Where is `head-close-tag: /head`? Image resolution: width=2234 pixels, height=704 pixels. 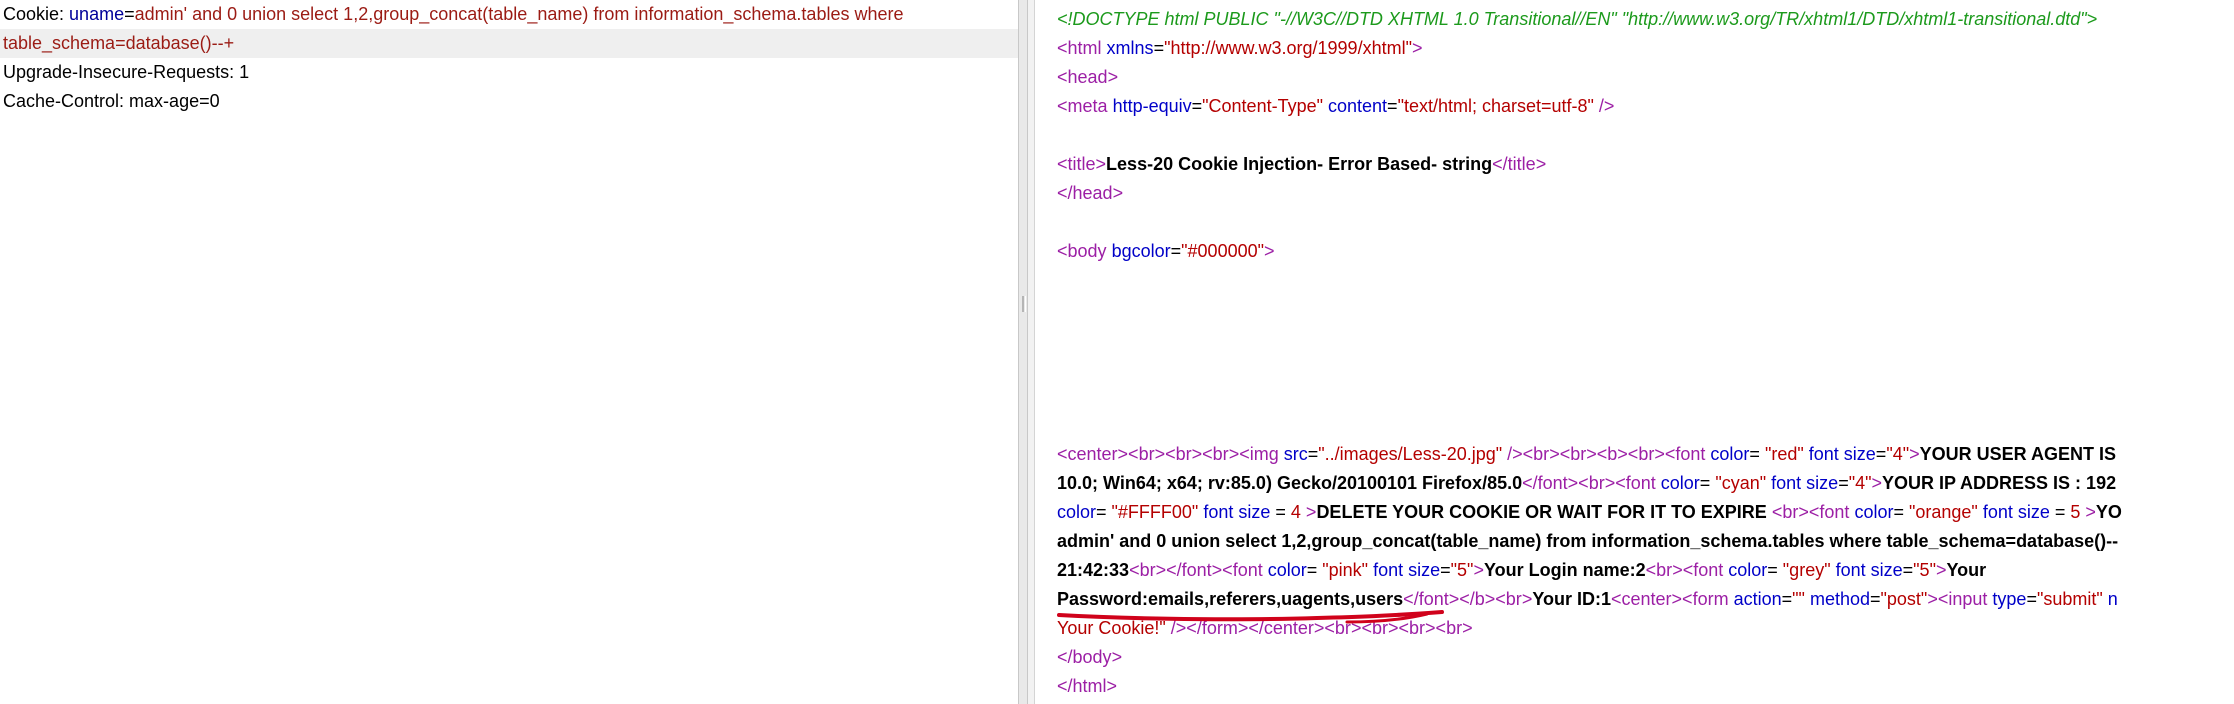
head-close-tag: /head is located at coordinates (1090, 193).